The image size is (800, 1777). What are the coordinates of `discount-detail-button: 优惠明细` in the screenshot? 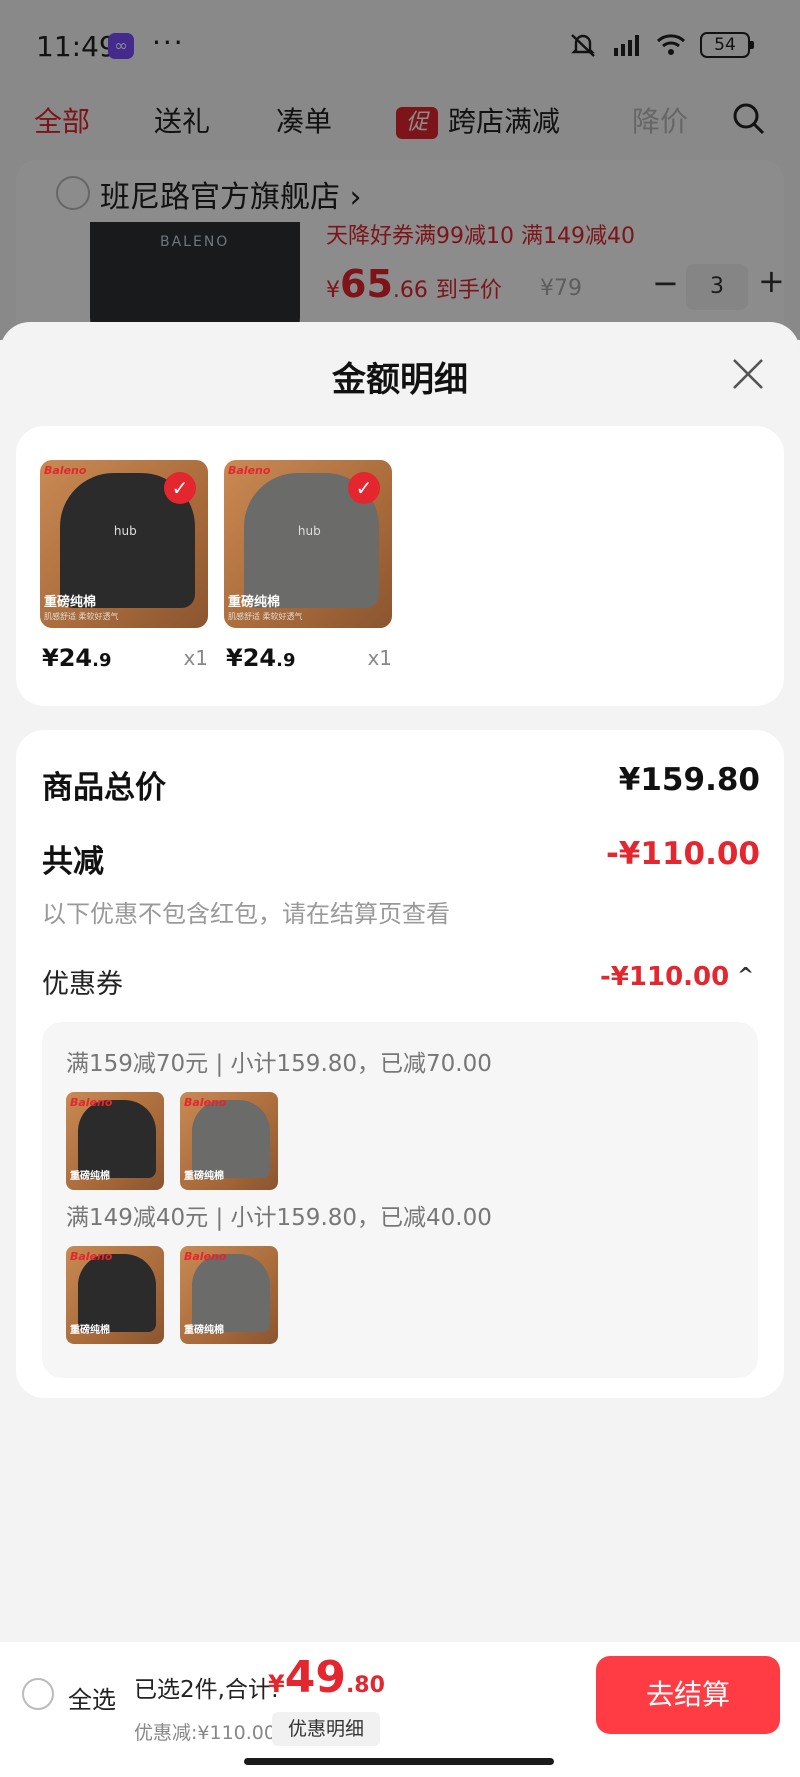 It's located at (326, 1729).